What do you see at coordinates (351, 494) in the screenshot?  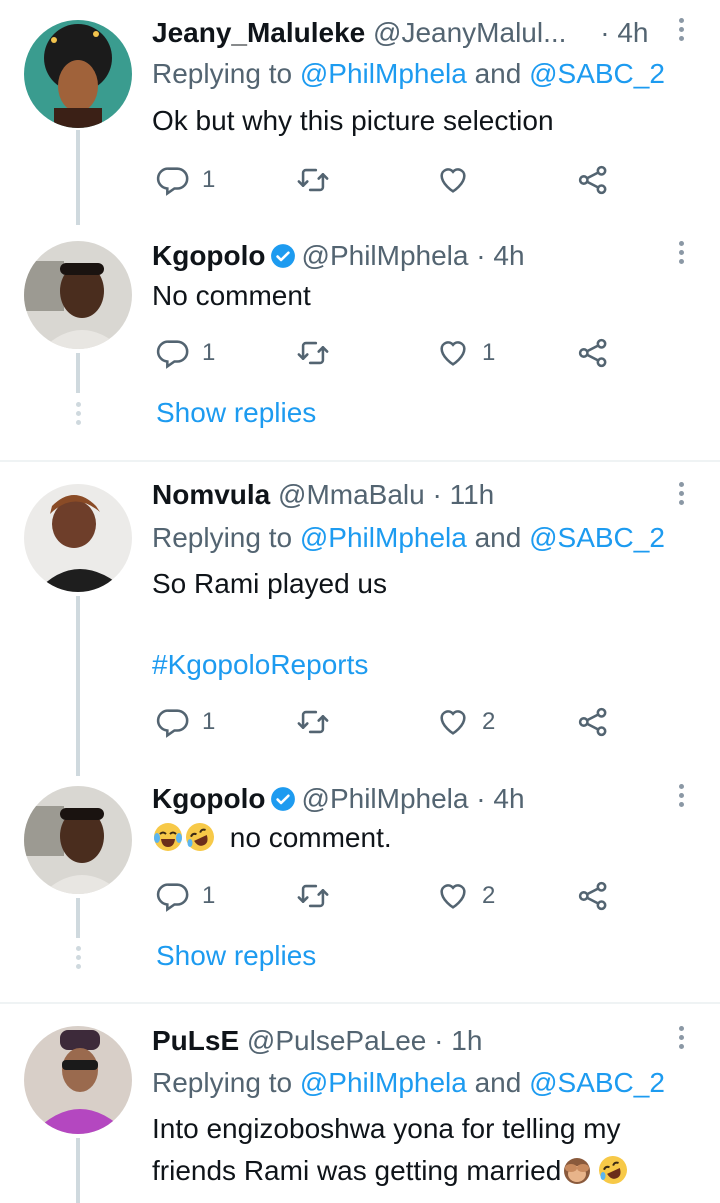 I see `user-handle: @MmaBalu` at bounding box center [351, 494].